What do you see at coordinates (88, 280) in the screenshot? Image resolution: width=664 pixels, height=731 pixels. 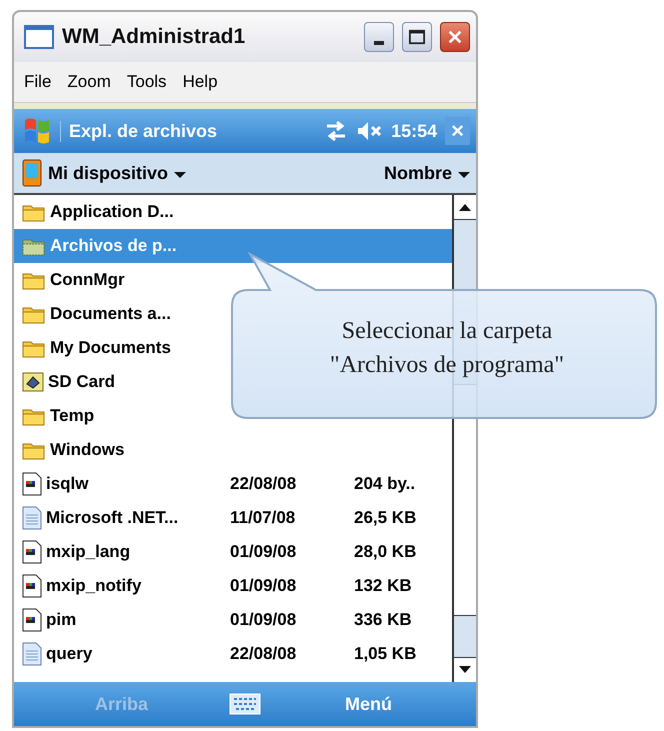 I see `file-name: ConnMgr` at bounding box center [88, 280].